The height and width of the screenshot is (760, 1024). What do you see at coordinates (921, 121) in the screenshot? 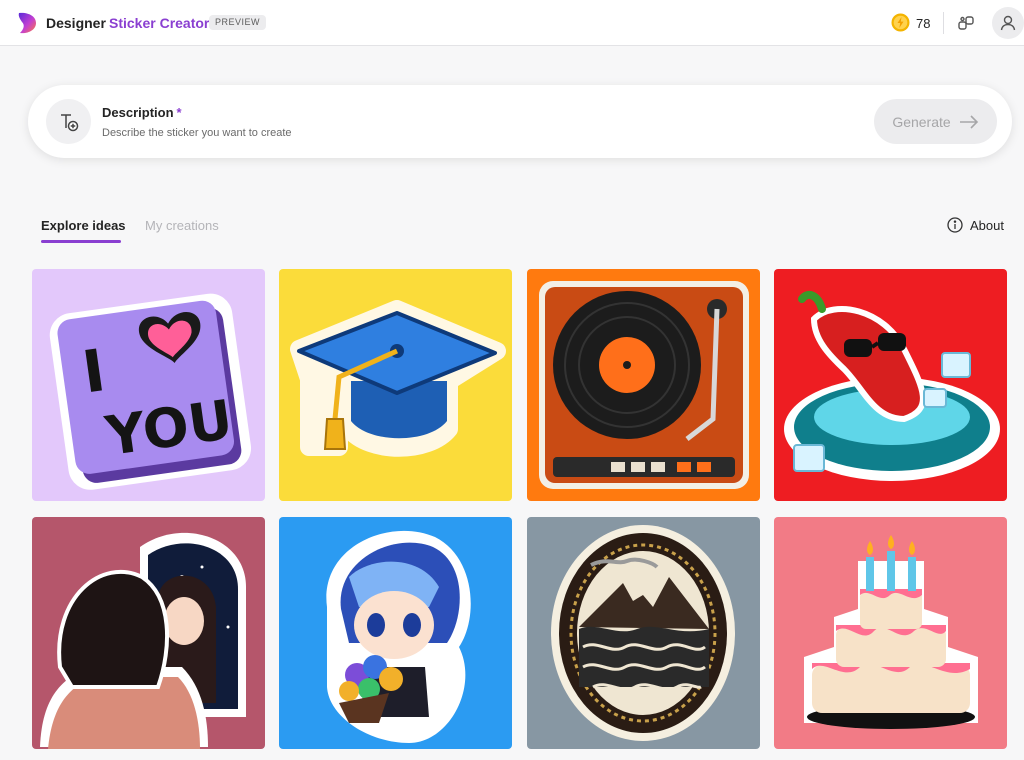
I see `generate-label: Generate` at bounding box center [921, 121].